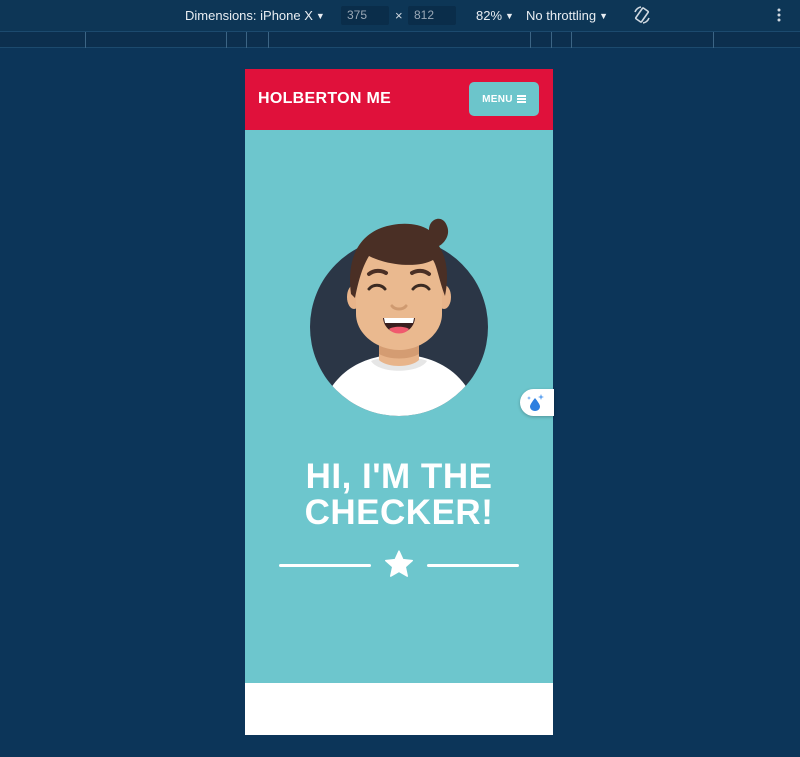  What do you see at coordinates (779, 15) in the screenshot?
I see `more-options-icon` at bounding box center [779, 15].